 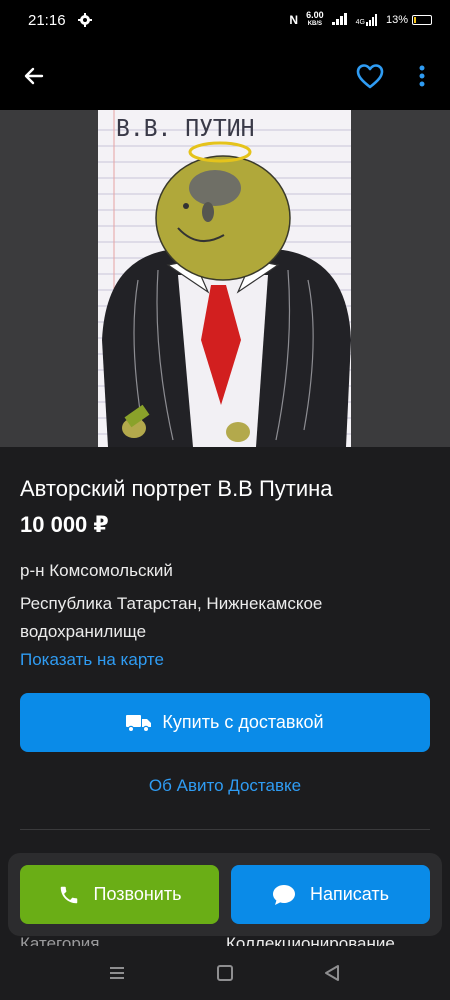 What do you see at coordinates (68, 894) in the screenshot?
I see `phone-icon` at bounding box center [68, 894].